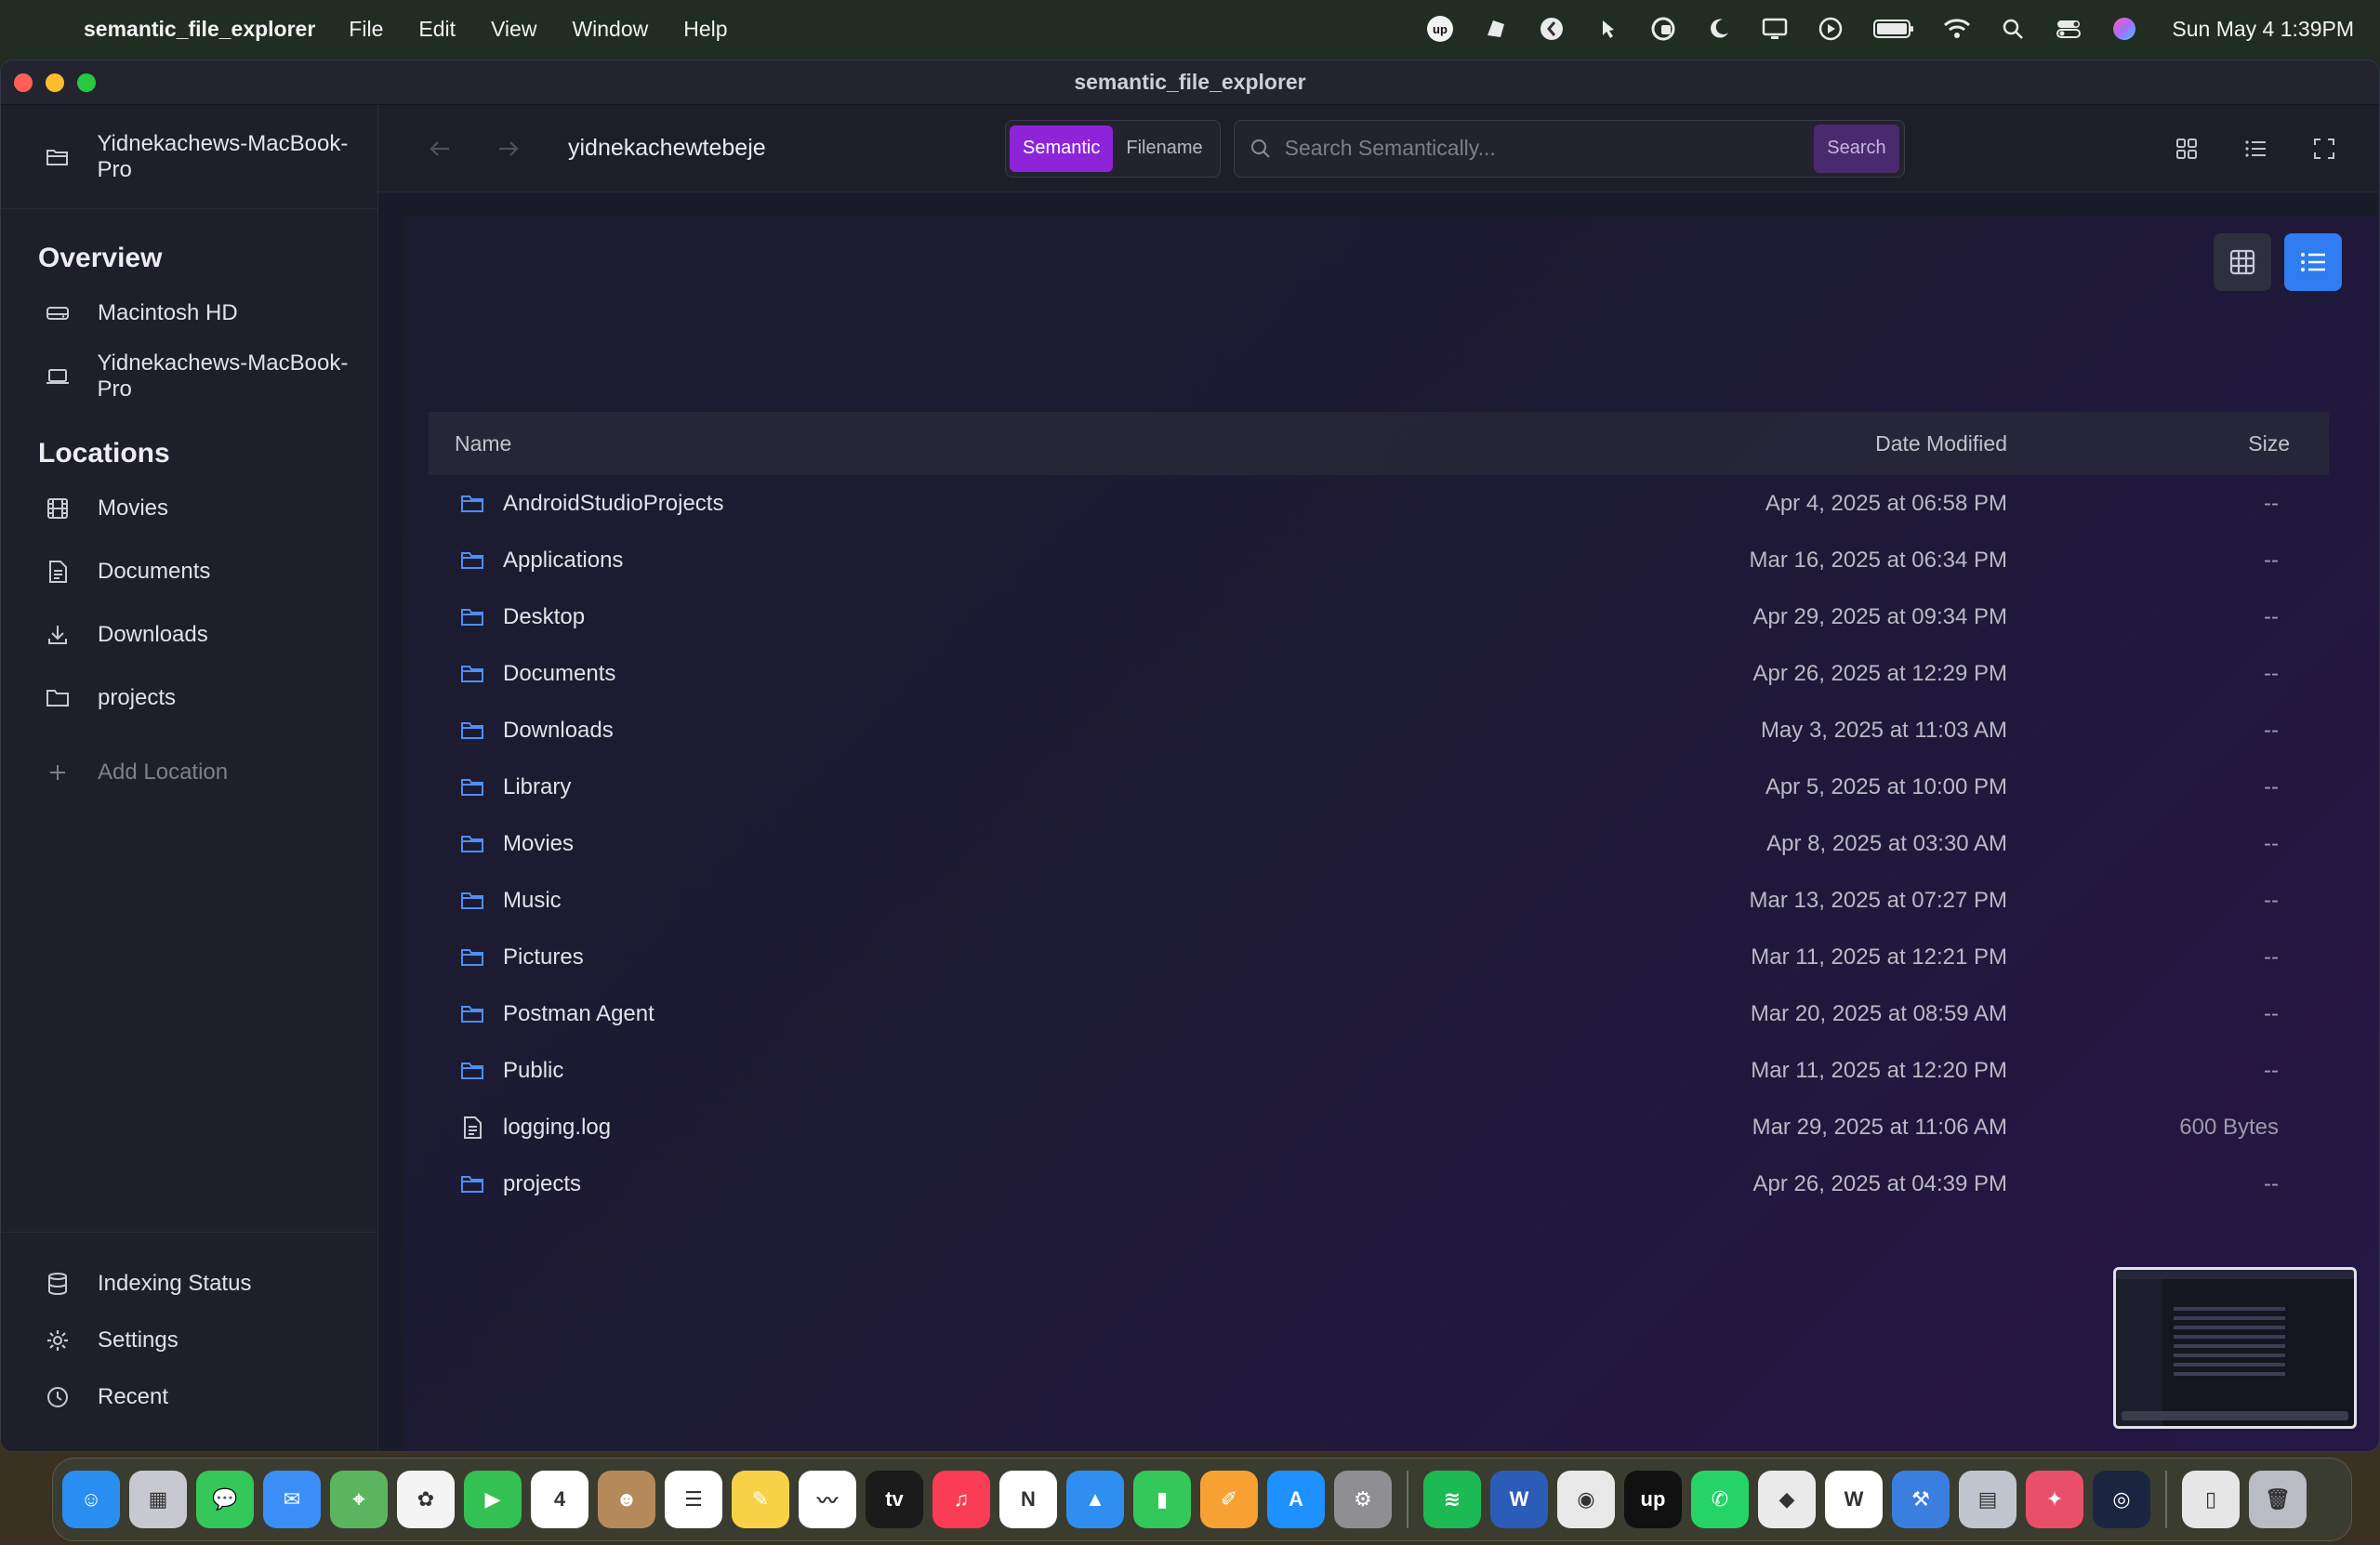 This screenshot has width=2380, height=1545. I want to click on bear-icon, so click(1496, 29).